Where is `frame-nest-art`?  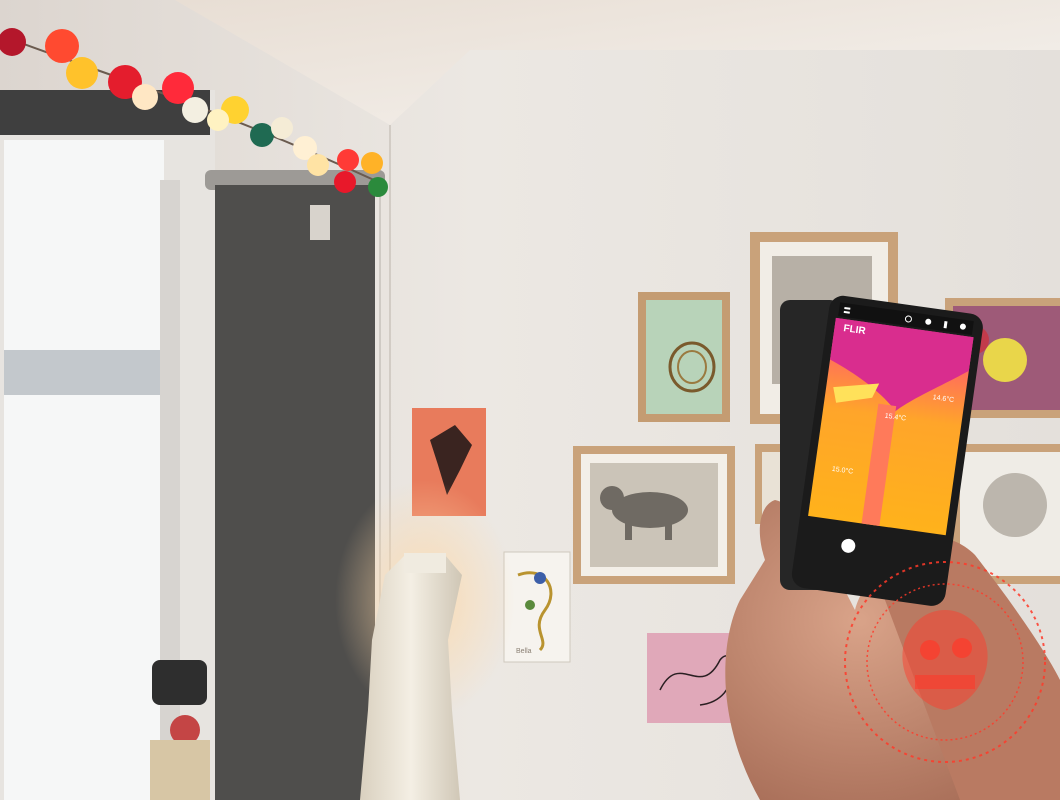 frame-nest-art is located at coordinates (684, 357).